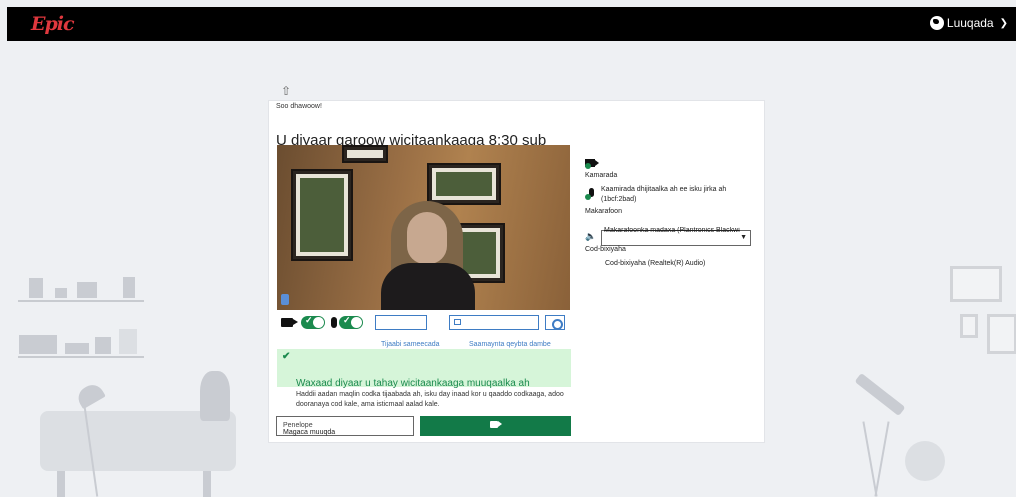 The image size is (1016, 497). Describe the element at coordinates (510, 344) in the screenshot. I see `background-effects-caption: Saamaynta qeybta dambe` at that location.